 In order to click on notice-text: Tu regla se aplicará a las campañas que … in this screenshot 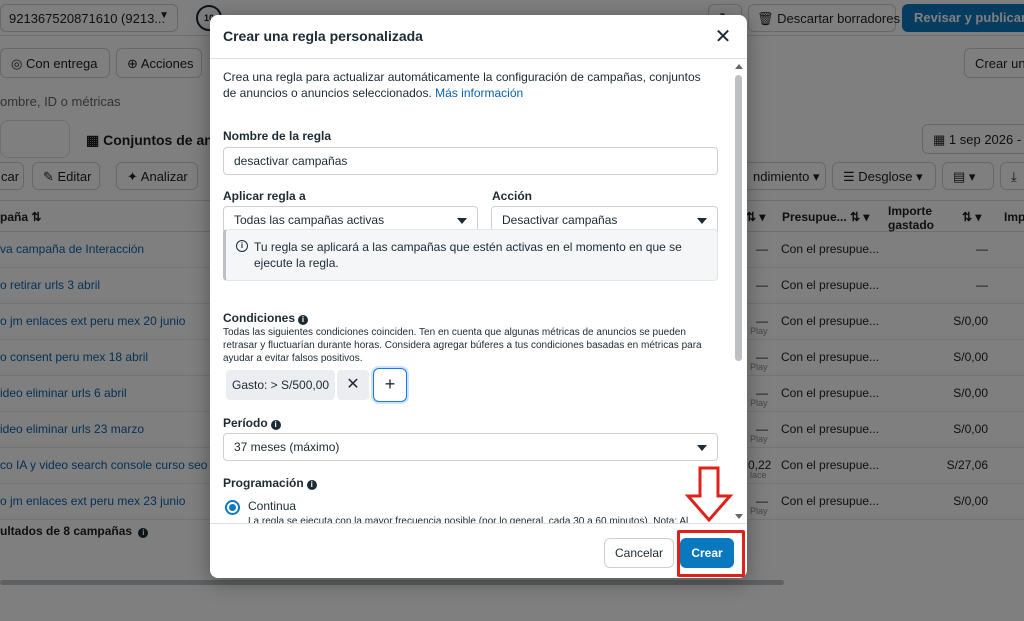, I will do `click(468, 255)`.